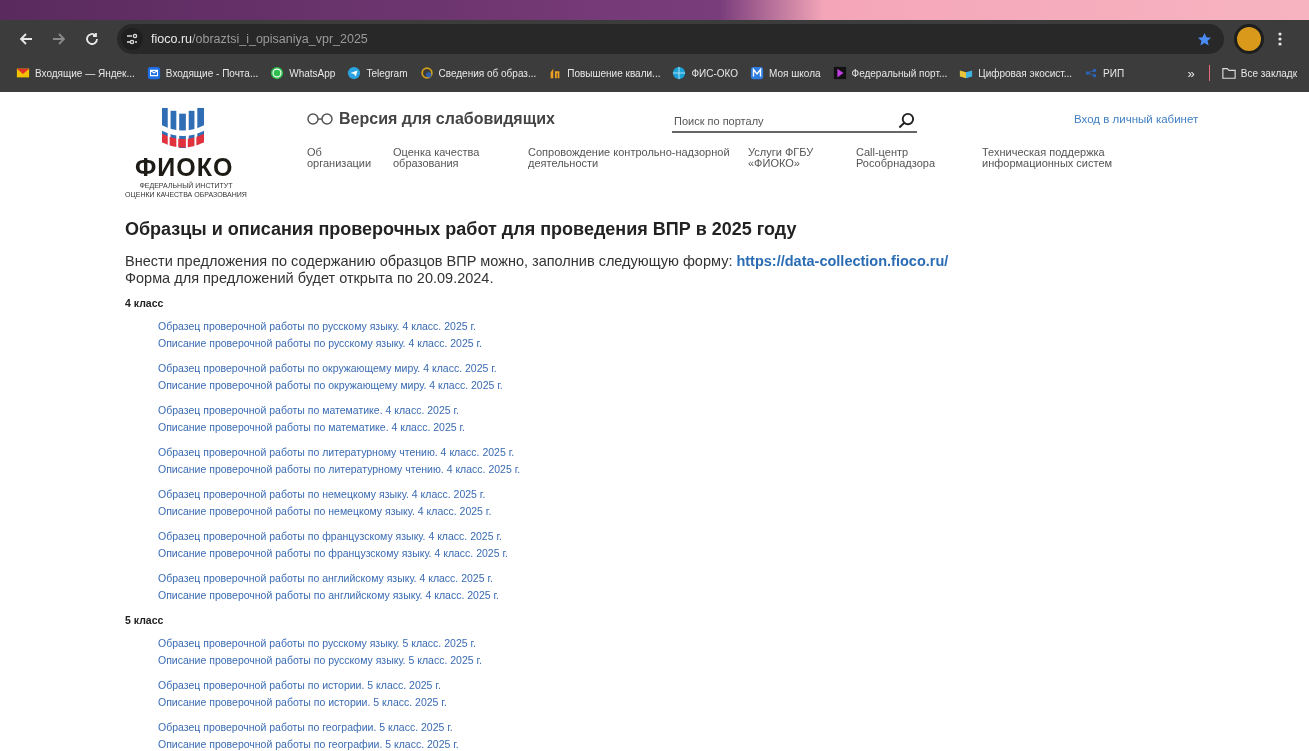 The height and width of the screenshot is (751, 1309). I want to click on document-link: Описание проверочной работы по географии. 5 класс. 2025 г., so click(308, 743).